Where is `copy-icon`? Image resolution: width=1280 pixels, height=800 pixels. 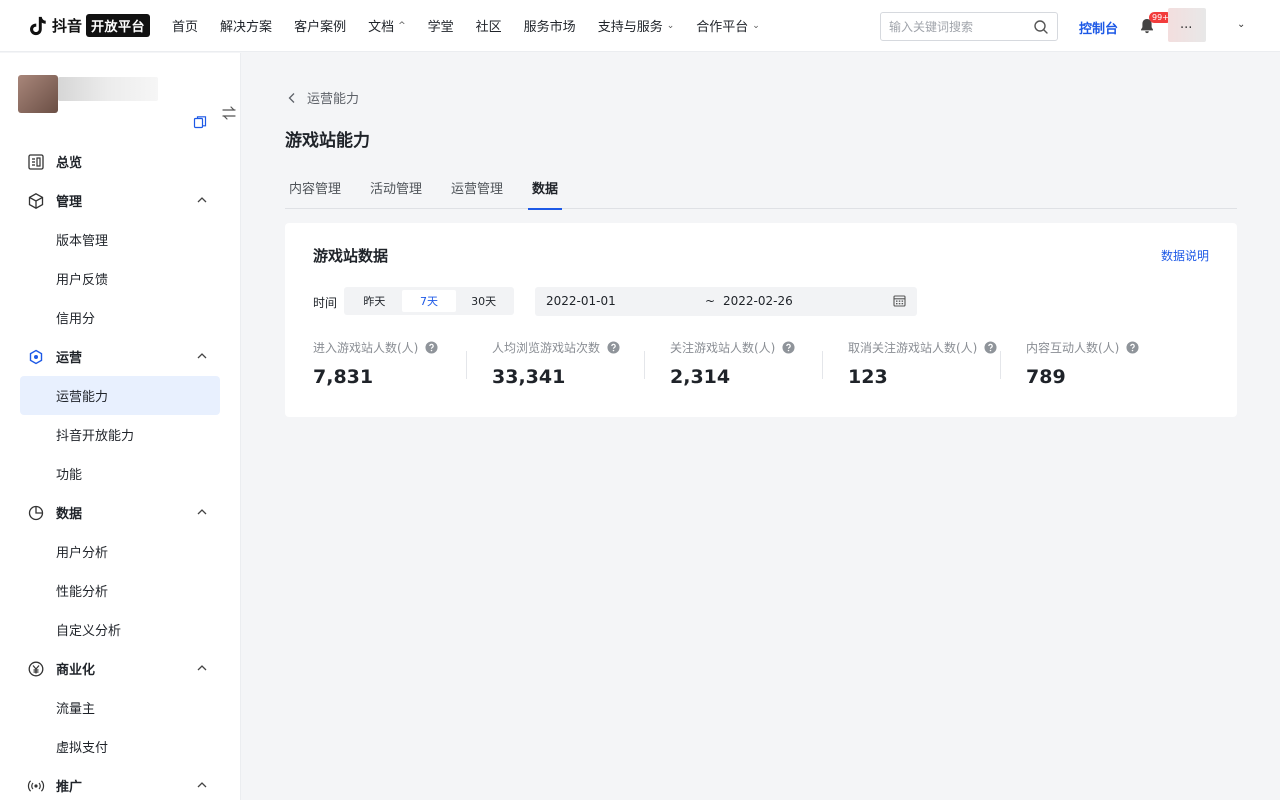 copy-icon is located at coordinates (200, 122).